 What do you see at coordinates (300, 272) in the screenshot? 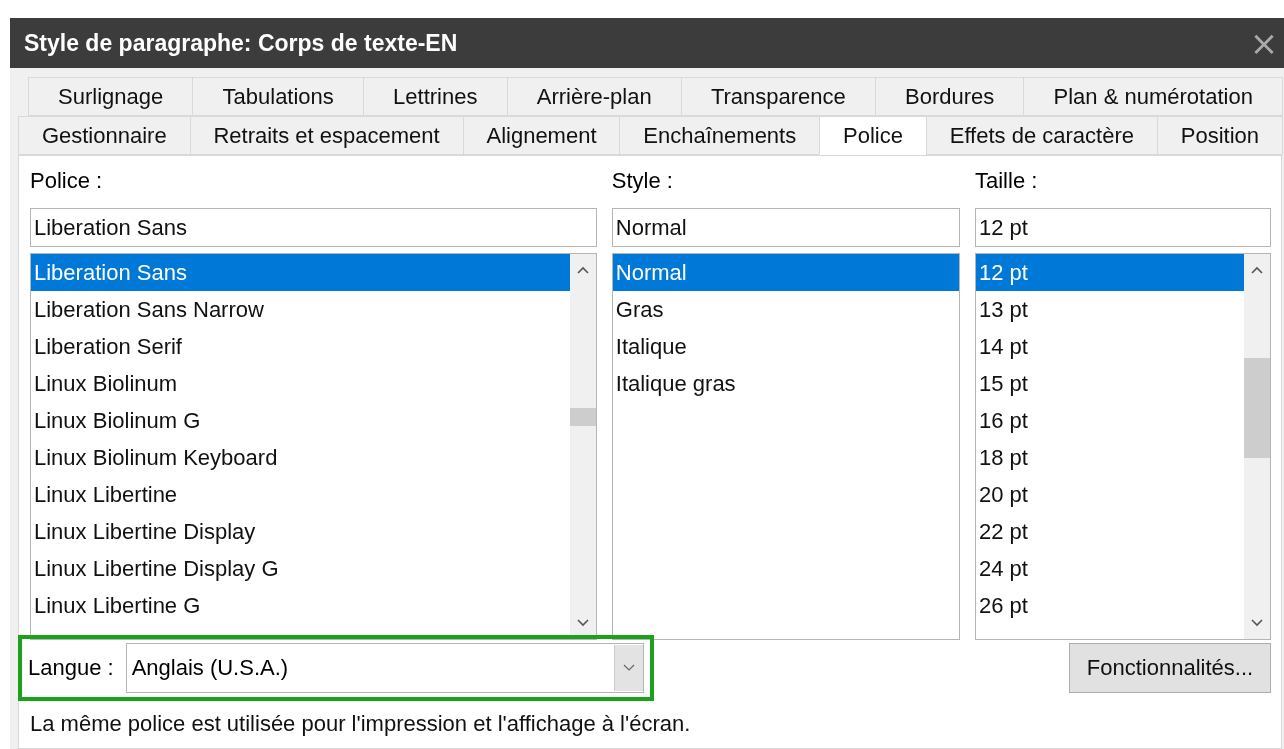
I see `list-item: Liberation Sans` at bounding box center [300, 272].